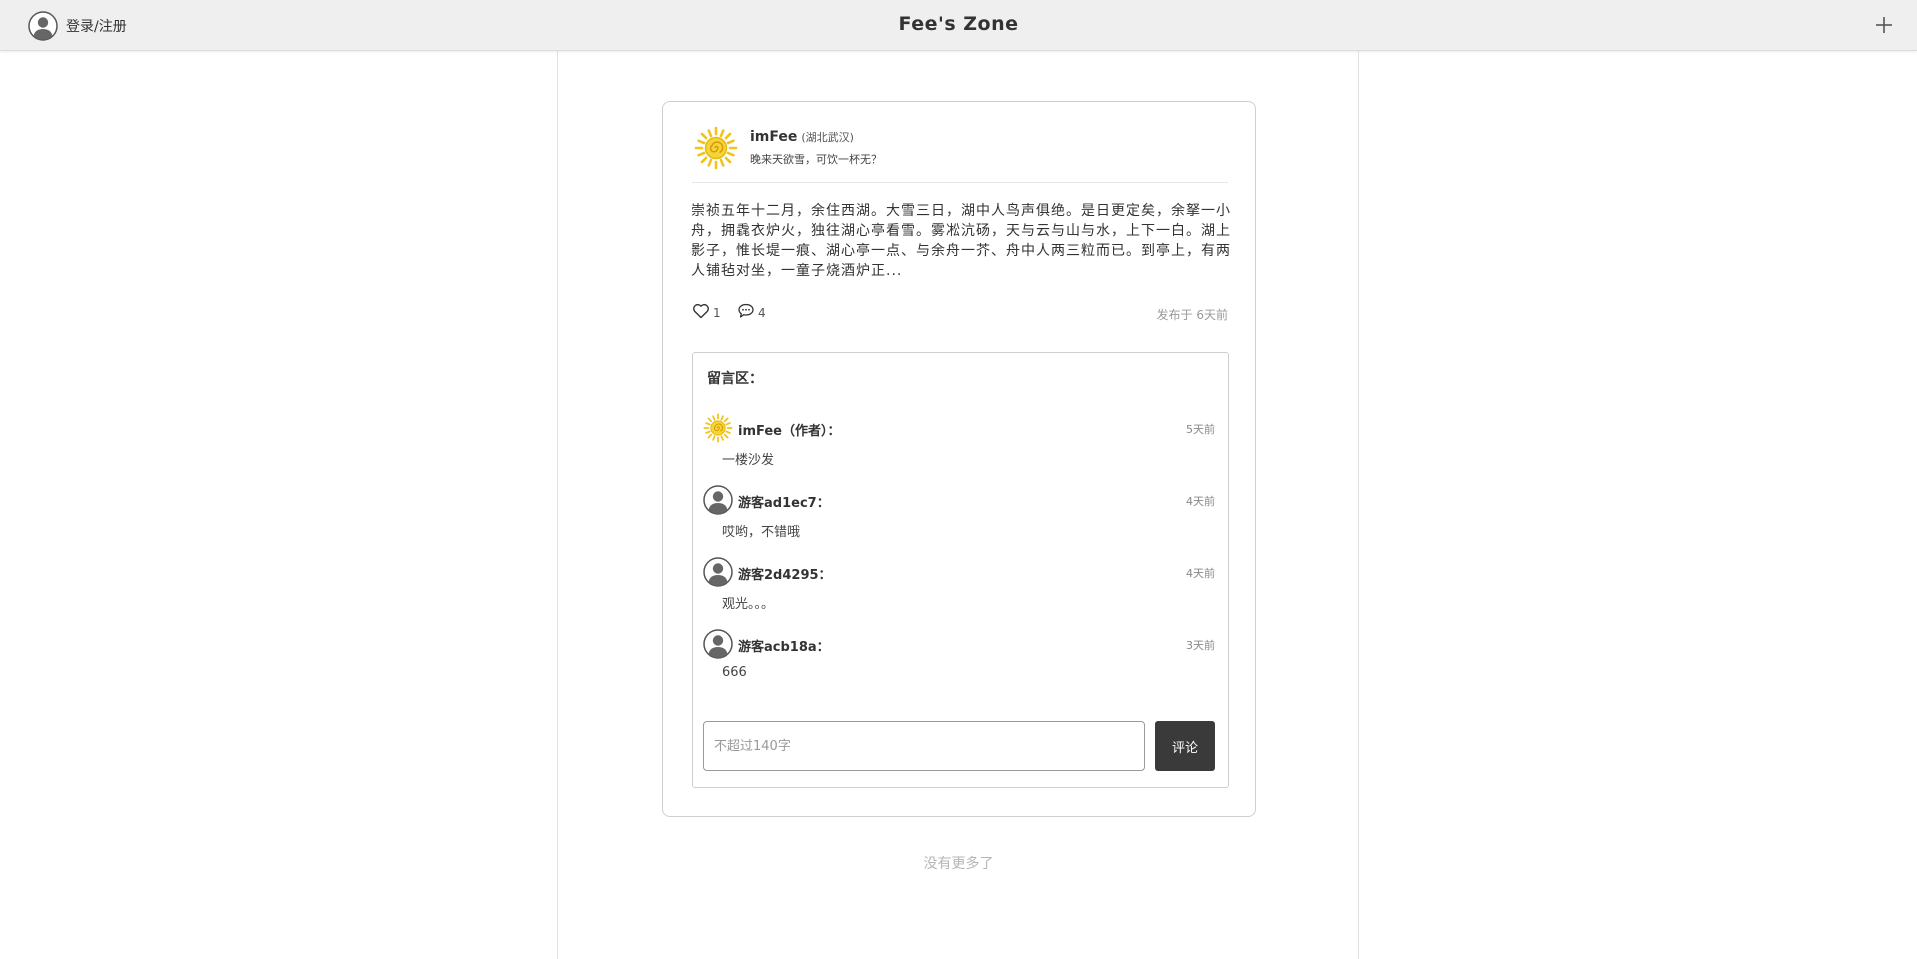 This screenshot has height=959, width=1917. What do you see at coordinates (762, 312) in the screenshot?
I see `comment-count: 4` at bounding box center [762, 312].